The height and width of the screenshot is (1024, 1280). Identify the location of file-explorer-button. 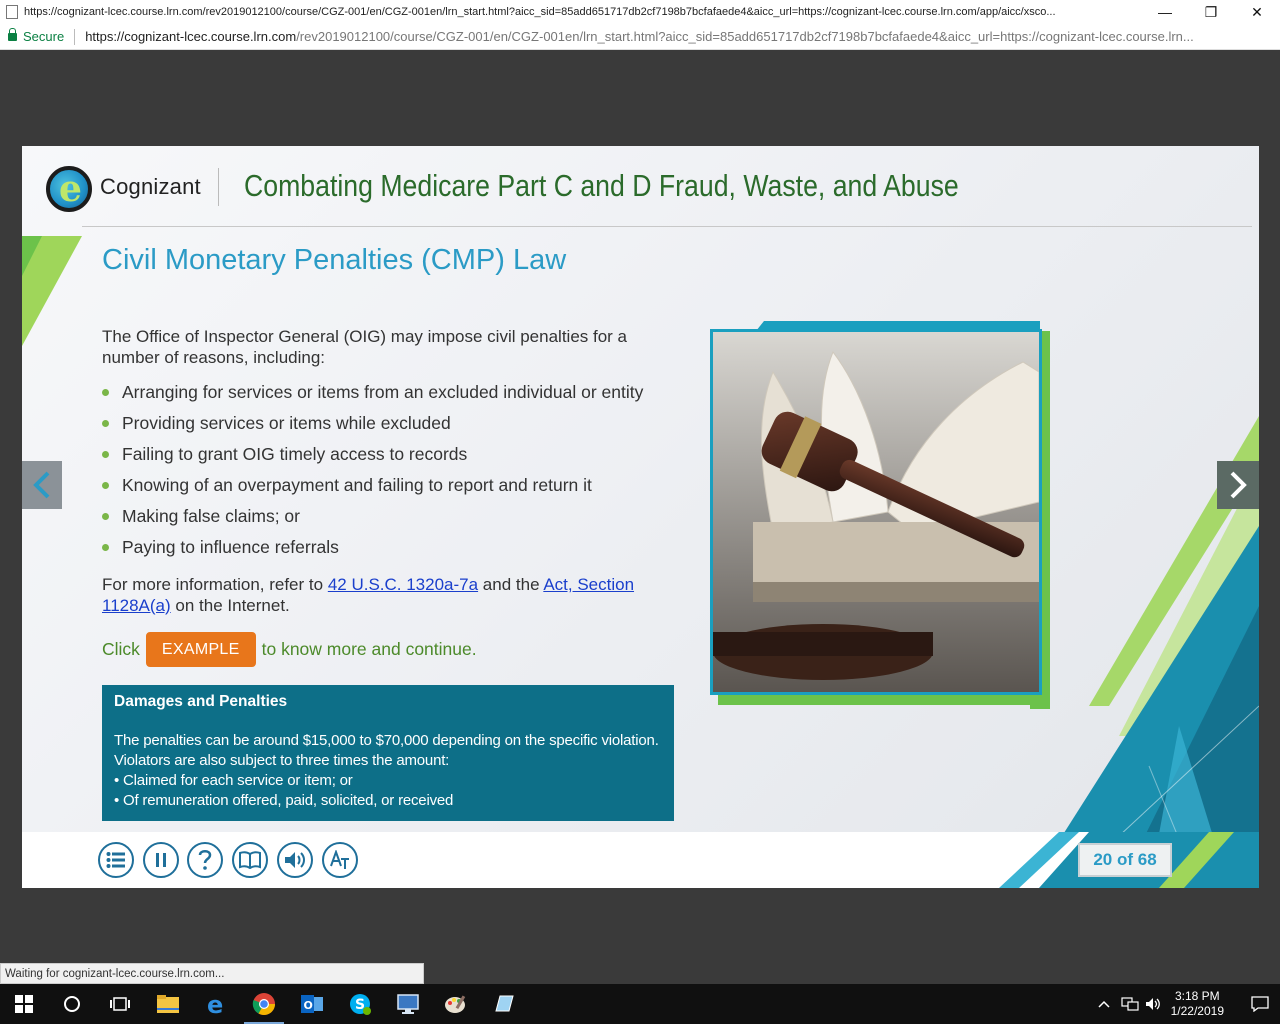
(168, 1004).